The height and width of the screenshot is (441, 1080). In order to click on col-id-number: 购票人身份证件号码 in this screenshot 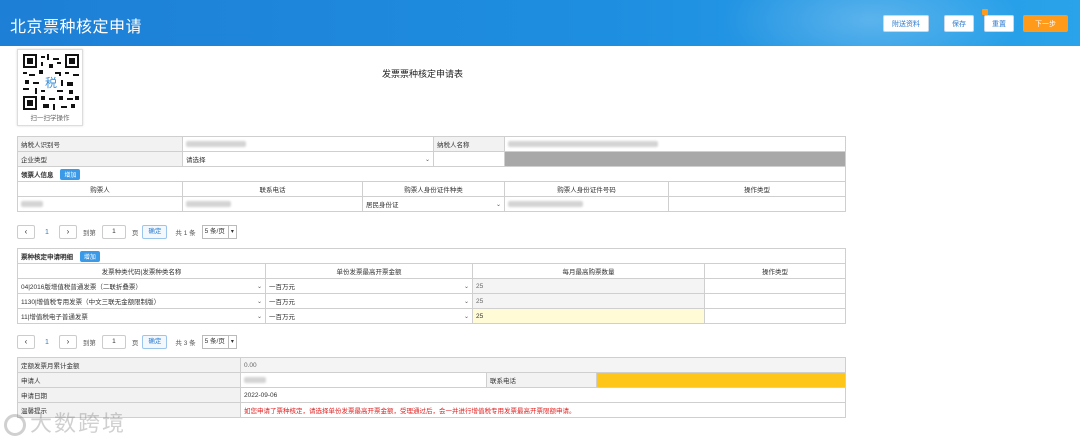, I will do `click(586, 189)`.